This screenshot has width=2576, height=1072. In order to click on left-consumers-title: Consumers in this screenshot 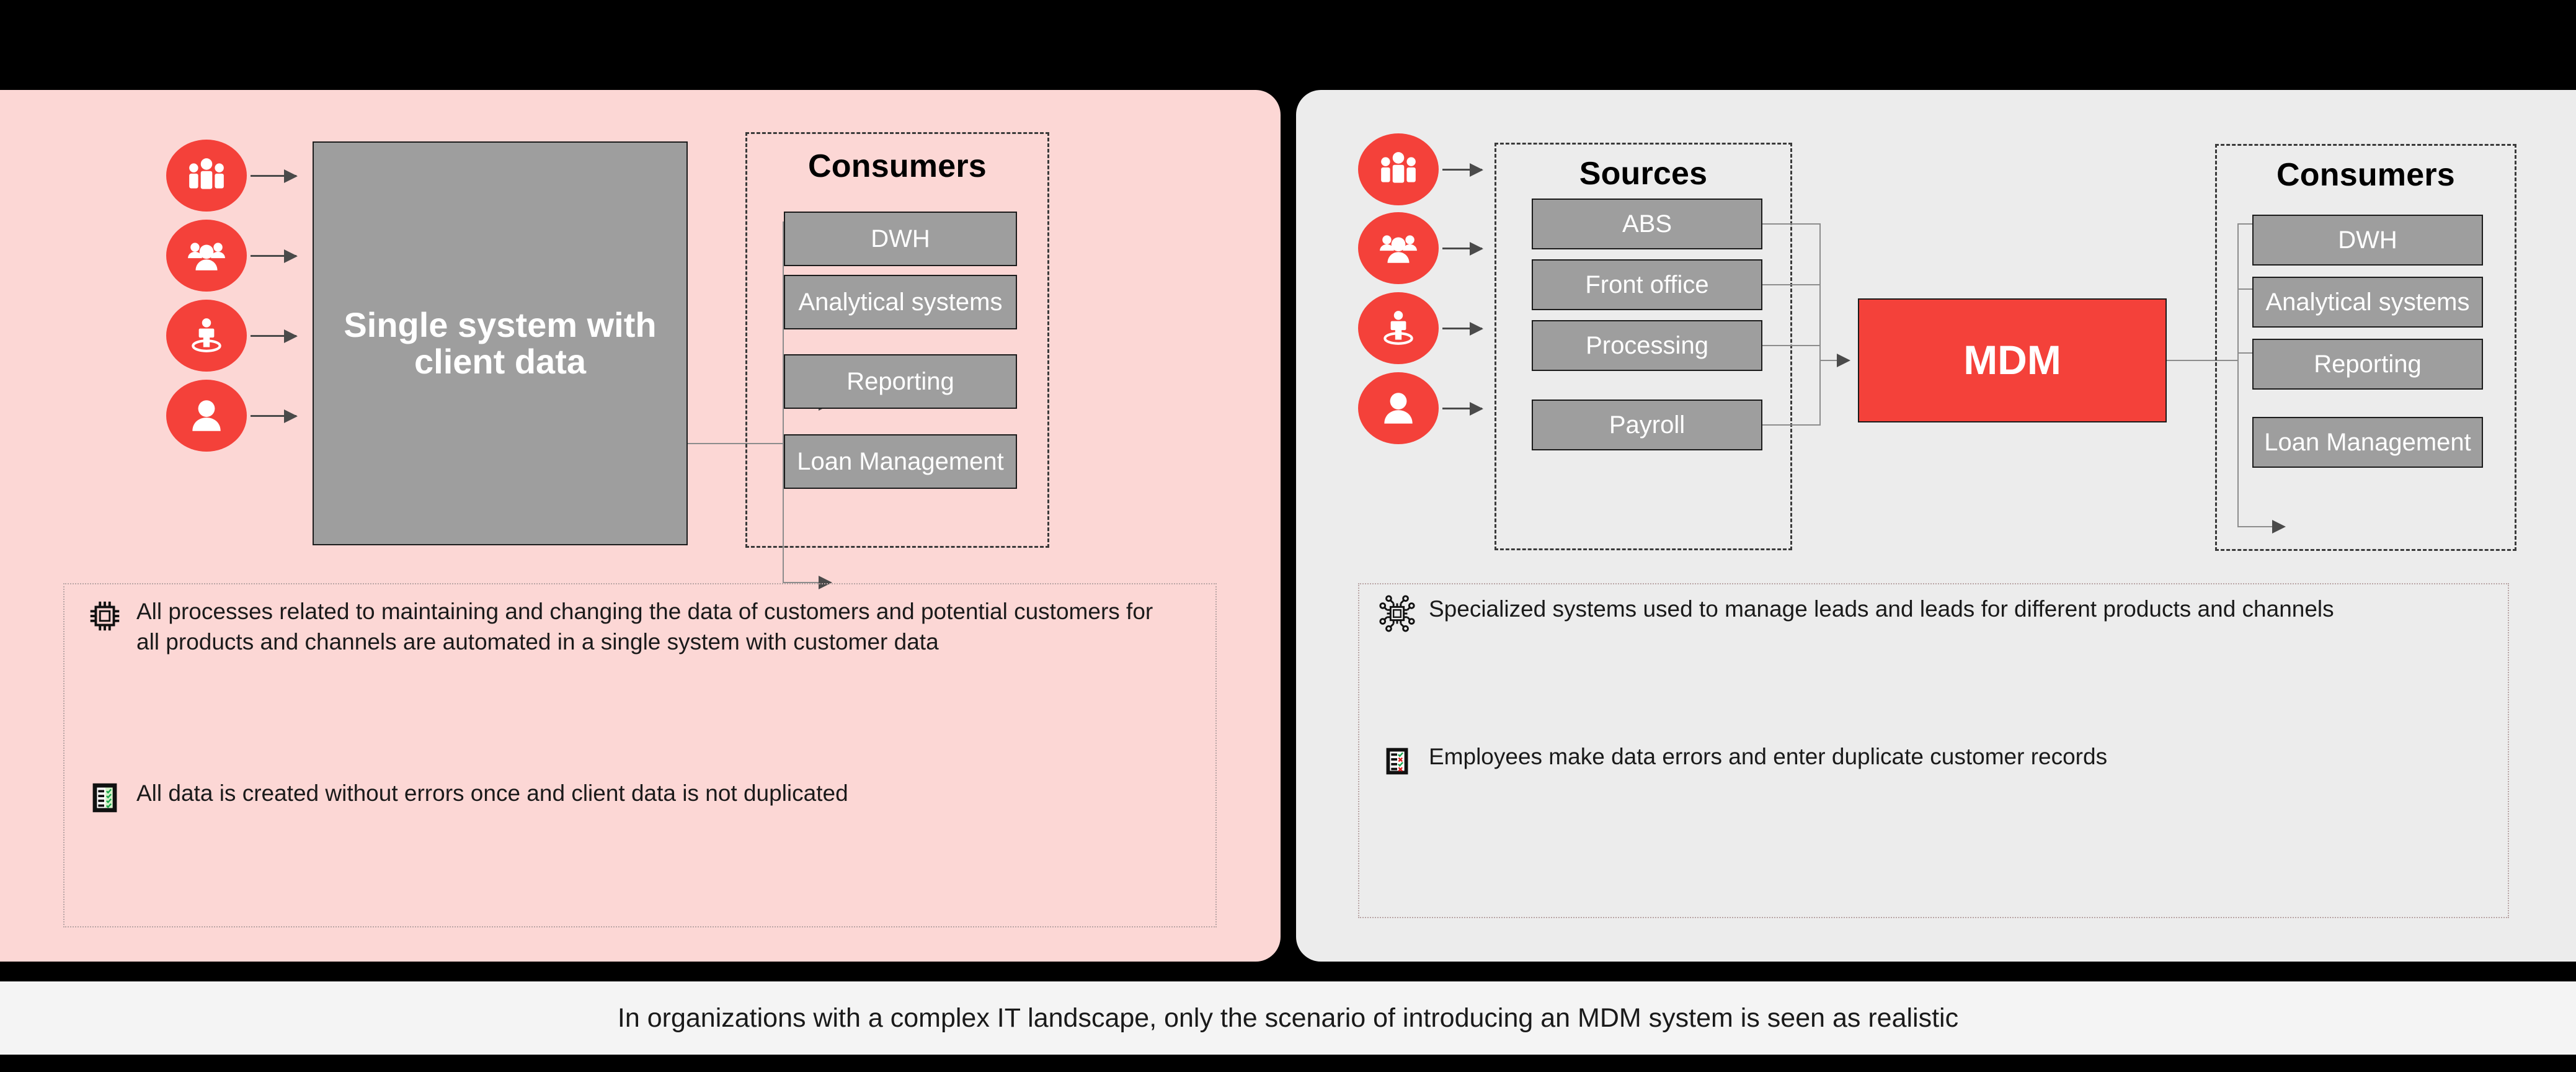, I will do `click(897, 166)`.